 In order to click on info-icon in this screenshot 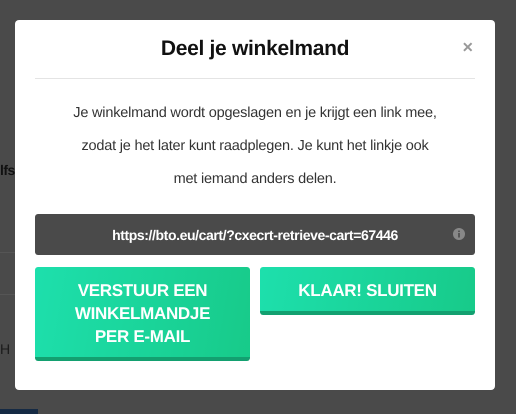, I will do `click(459, 234)`.